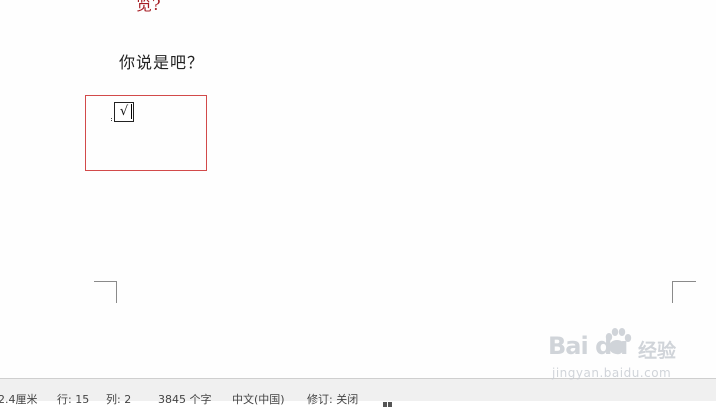 This screenshot has height=410, width=716. What do you see at coordinates (124, 111) in the screenshot?
I see `check-mark-icon: √` at bounding box center [124, 111].